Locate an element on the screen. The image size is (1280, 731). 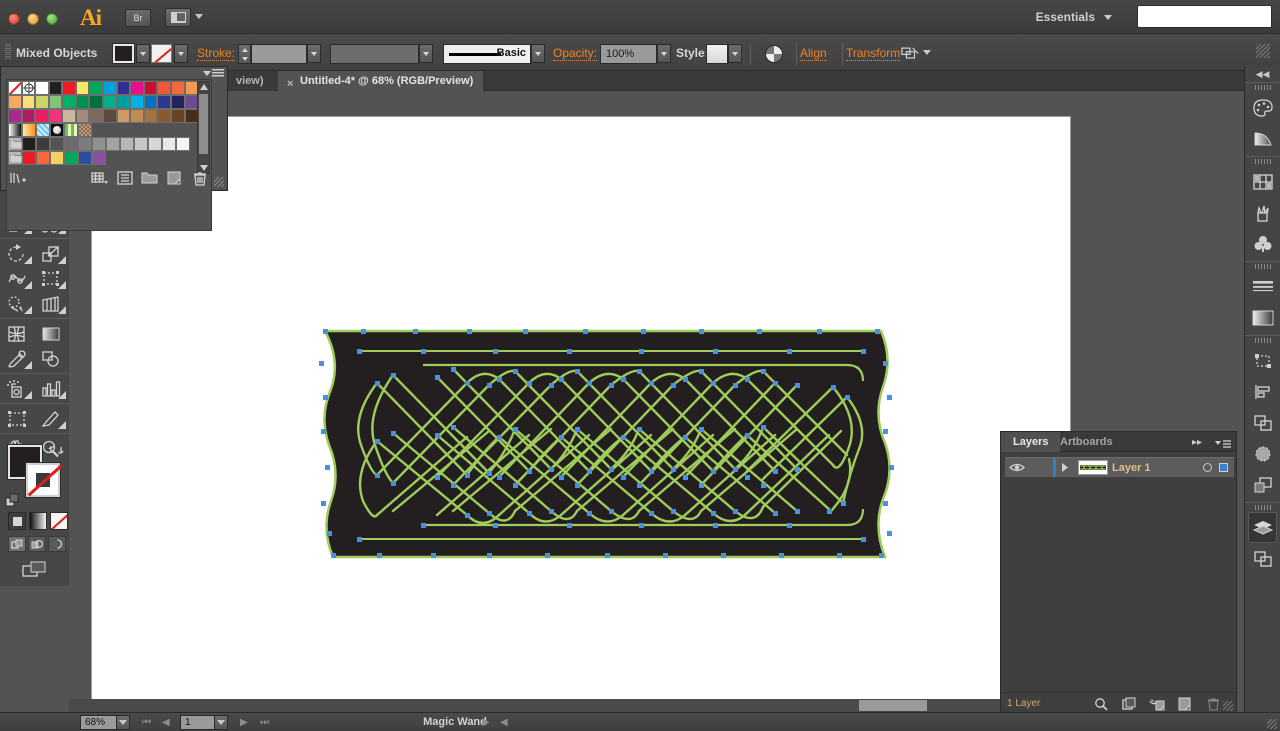
color-icon is located at coordinates (1262, 107).